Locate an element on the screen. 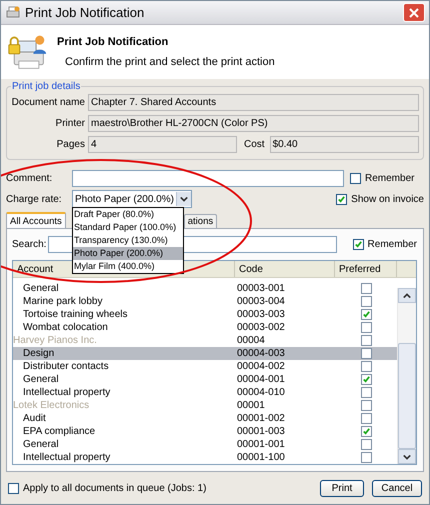 The height and width of the screenshot is (505, 430). code-cell-text: 00001-100 is located at coordinates (261, 457).